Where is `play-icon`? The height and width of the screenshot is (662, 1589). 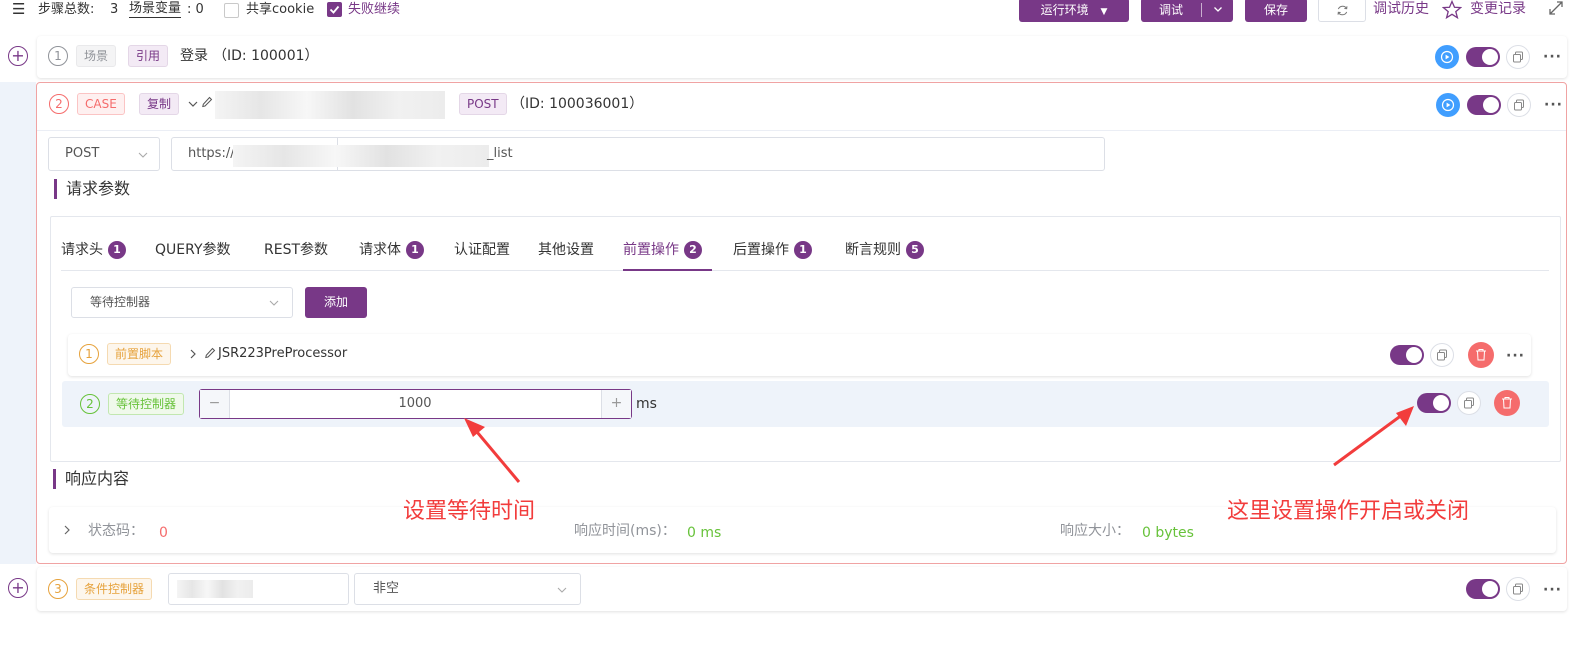 play-icon is located at coordinates (1448, 105).